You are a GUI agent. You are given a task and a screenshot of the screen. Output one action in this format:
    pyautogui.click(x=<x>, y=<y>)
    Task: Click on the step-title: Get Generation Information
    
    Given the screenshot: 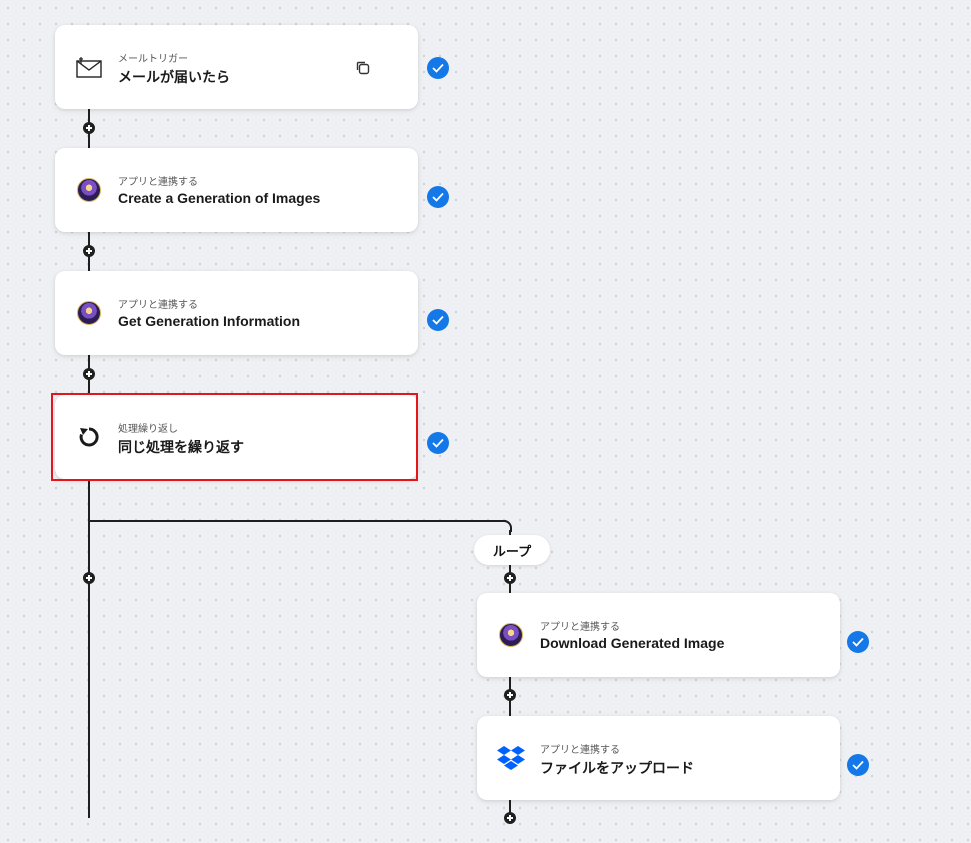 What is the action you would take?
    pyautogui.click(x=209, y=321)
    